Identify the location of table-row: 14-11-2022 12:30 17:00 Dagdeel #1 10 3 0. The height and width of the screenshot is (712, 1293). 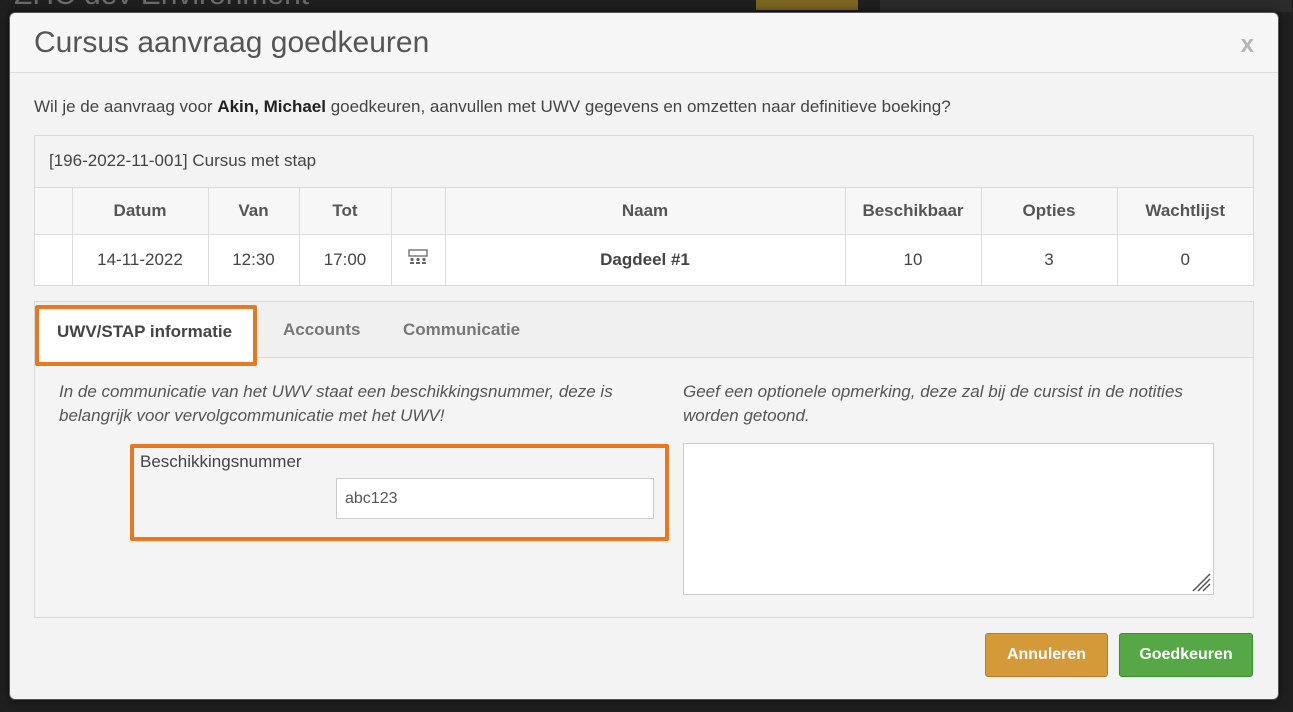
(644, 259).